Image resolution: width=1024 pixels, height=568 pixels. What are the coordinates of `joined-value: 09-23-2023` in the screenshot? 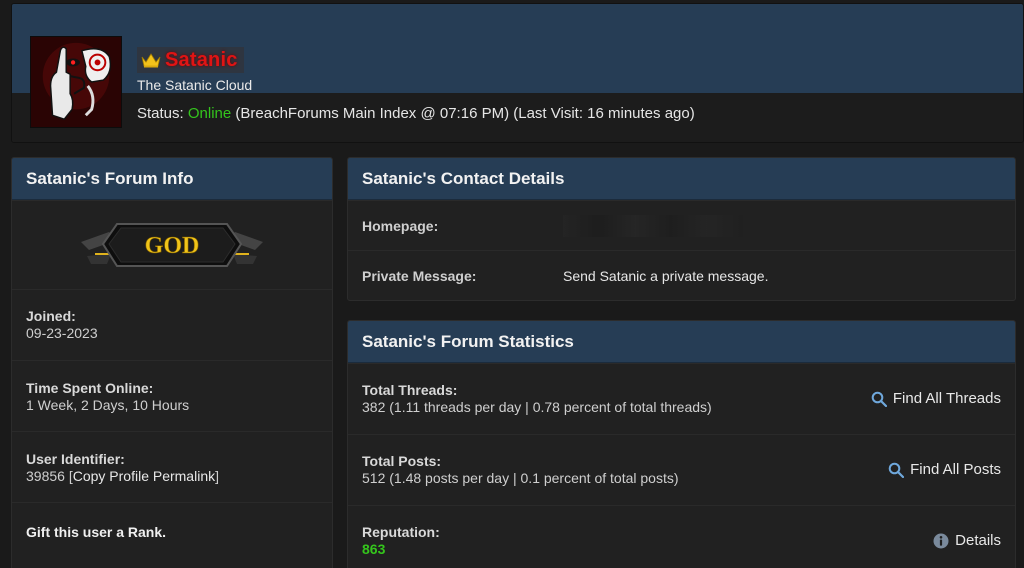 It's located at (62, 333).